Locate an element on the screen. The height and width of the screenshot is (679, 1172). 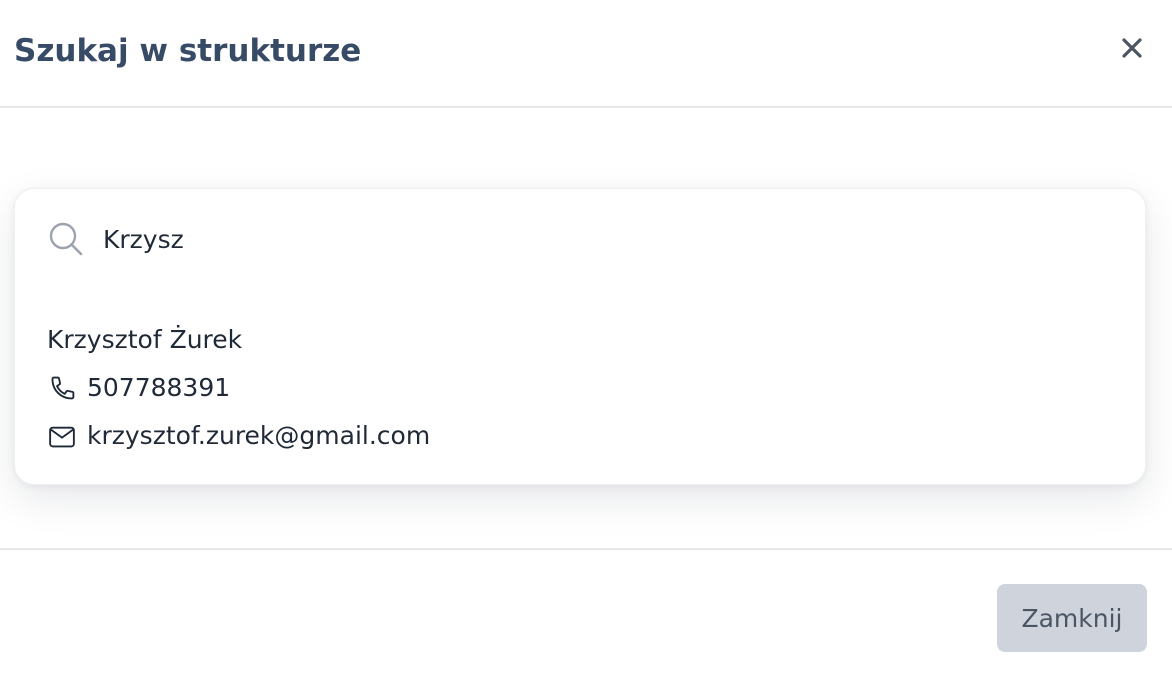
phone-icon is located at coordinates (63, 388).